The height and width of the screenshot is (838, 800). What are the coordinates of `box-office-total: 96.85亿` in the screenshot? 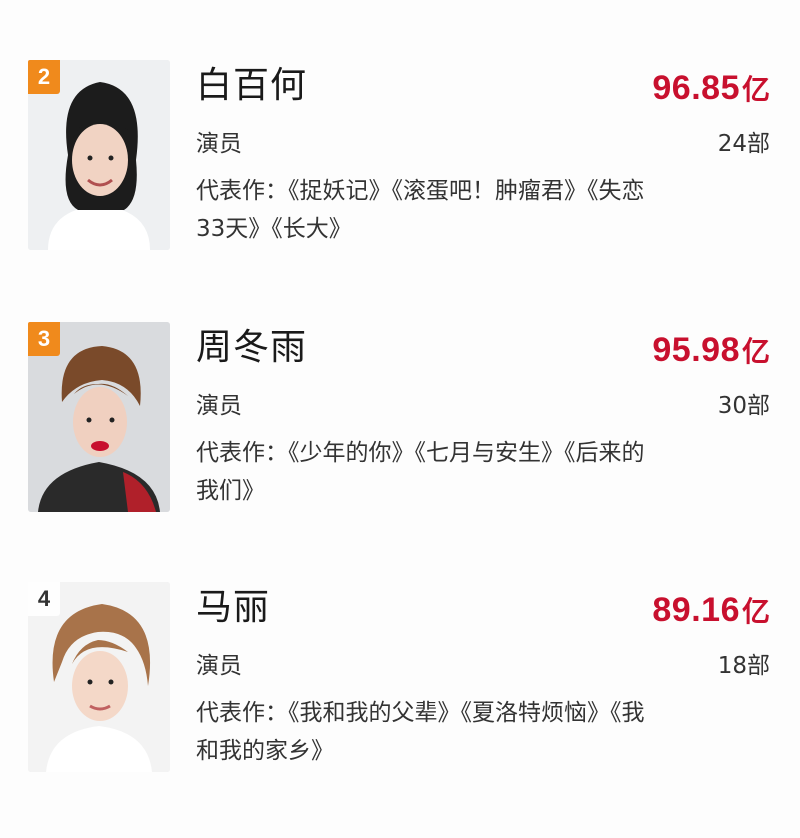 It's located at (711, 91).